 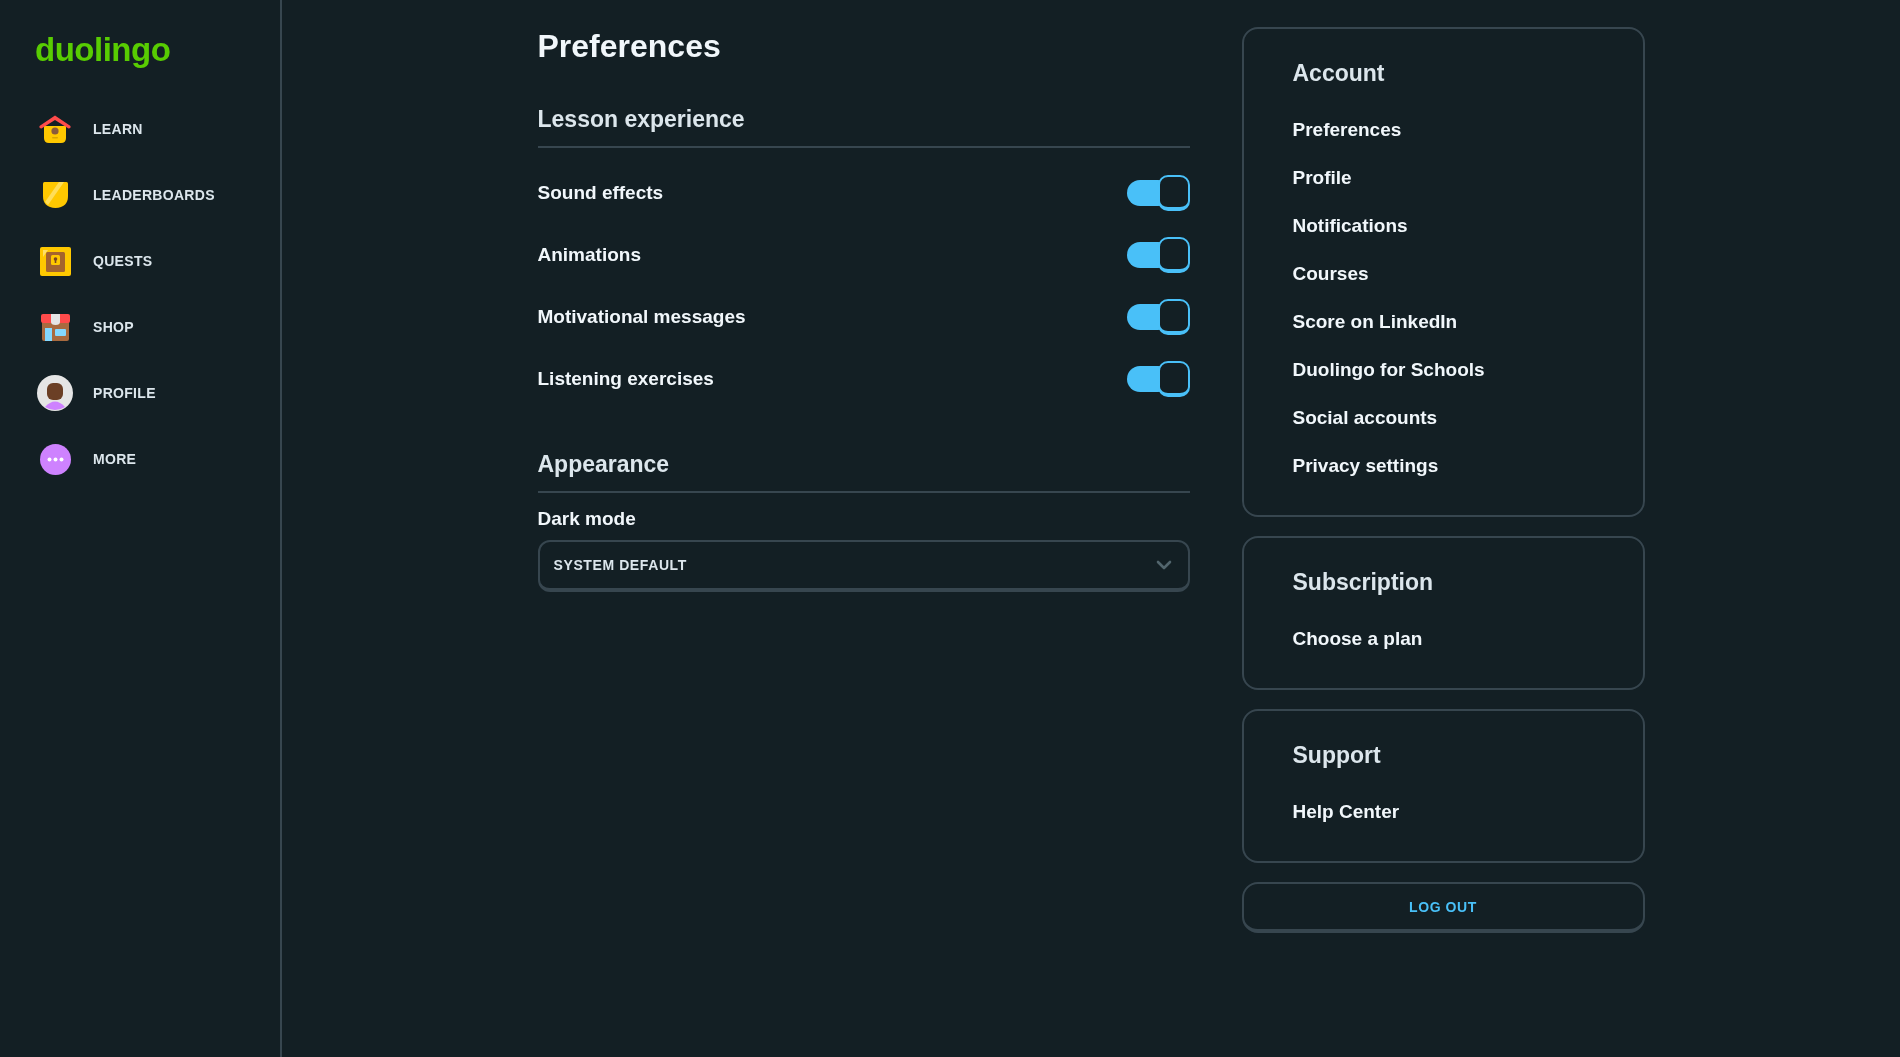 I want to click on settings-link: Preferences, so click(x=1347, y=130).